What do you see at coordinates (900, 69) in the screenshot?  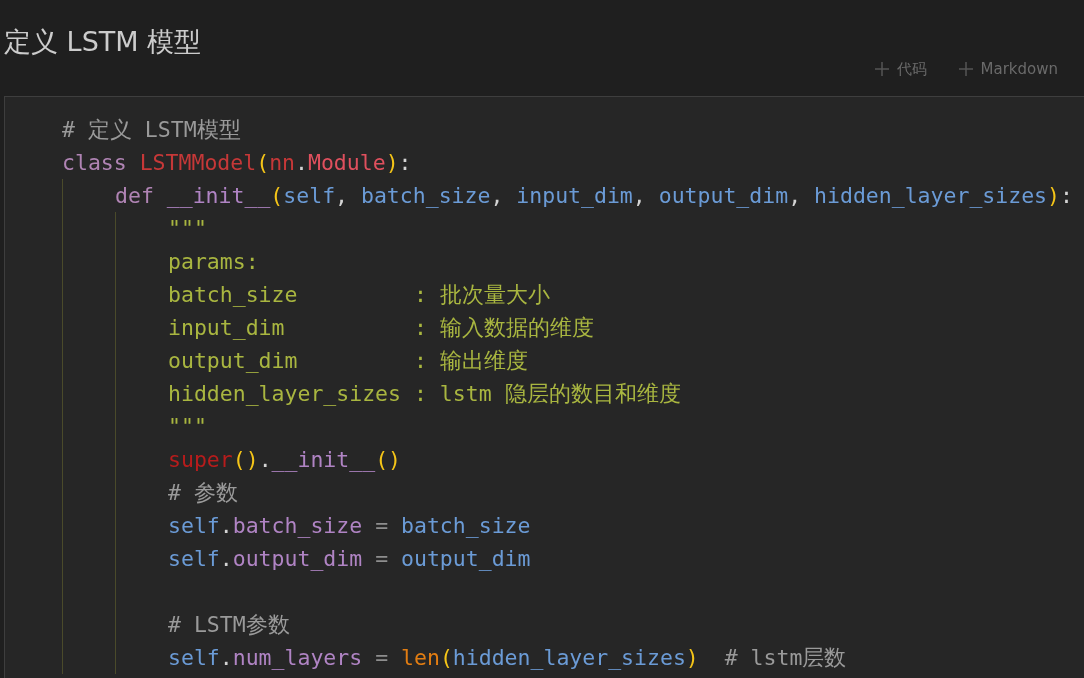 I see `add-cell-button: 代码` at bounding box center [900, 69].